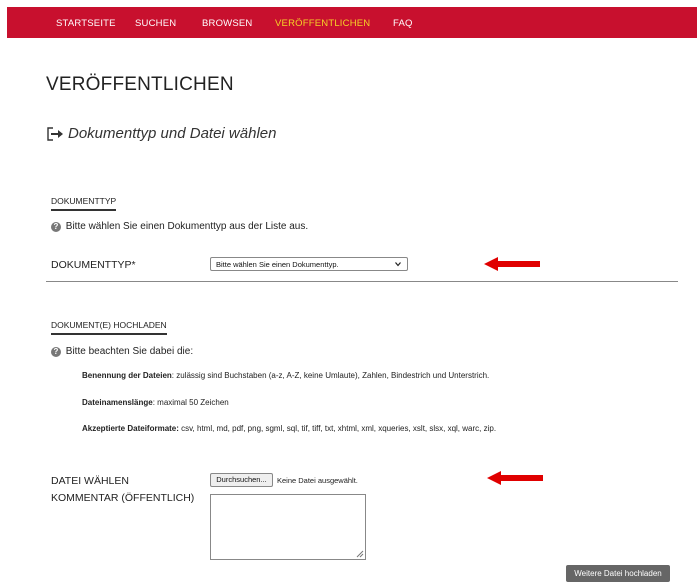  I want to click on comment-field-label: KOMMENTAR (ÖFFENTLICH), so click(123, 498).